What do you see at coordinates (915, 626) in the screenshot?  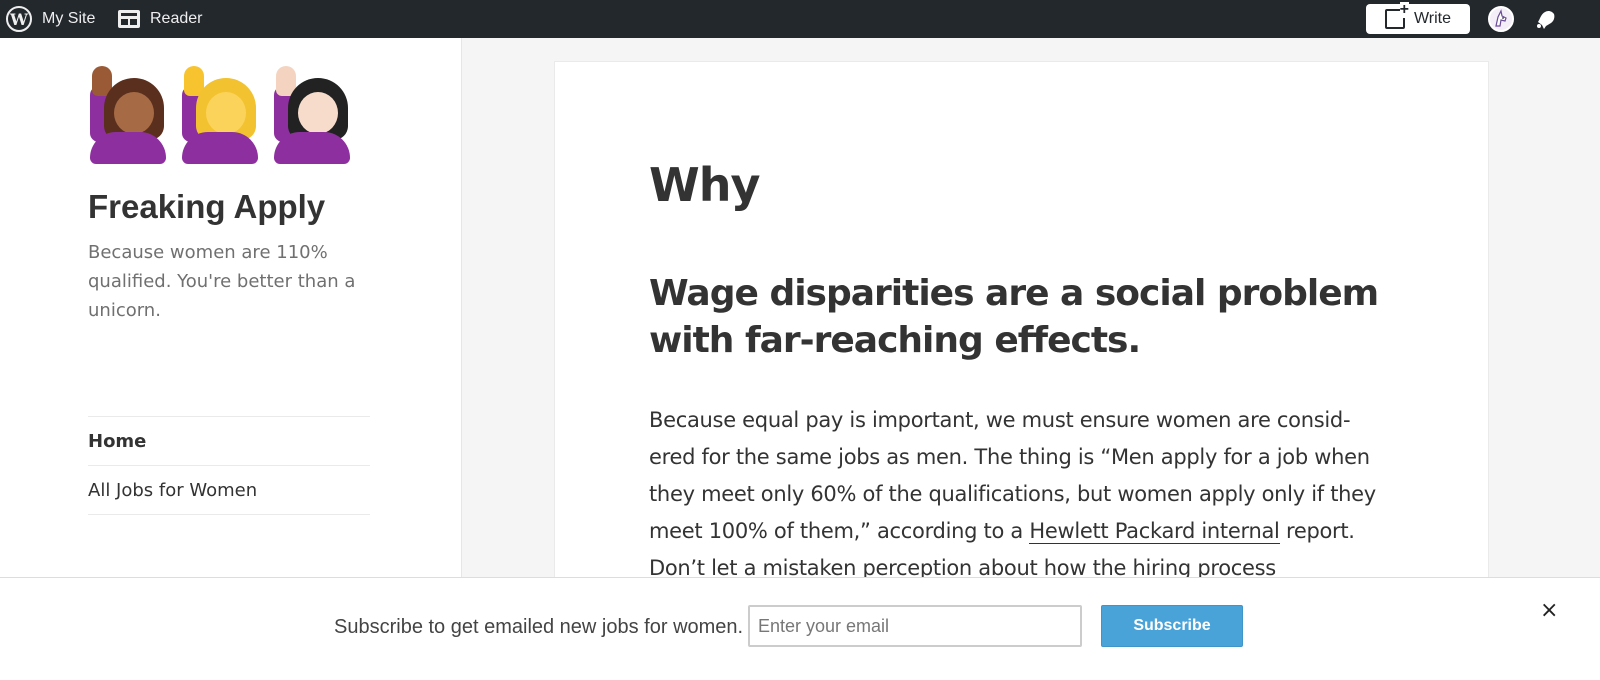 I see `email-field` at bounding box center [915, 626].